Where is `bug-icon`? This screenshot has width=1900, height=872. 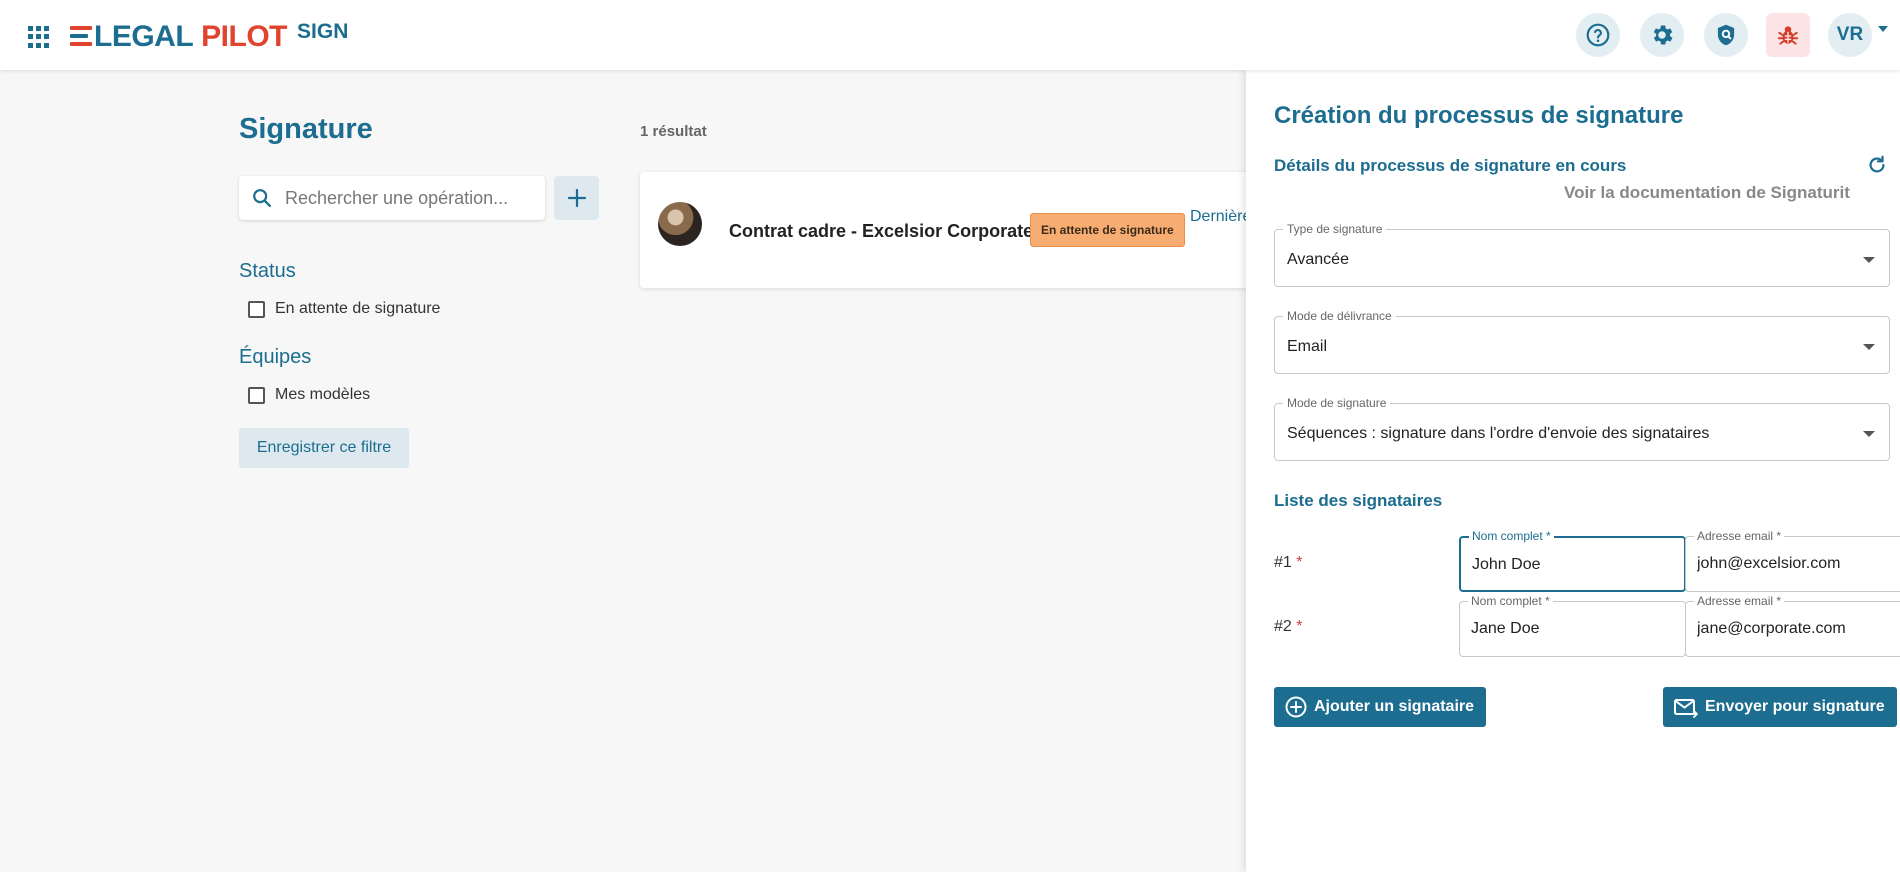 bug-icon is located at coordinates (1788, 35).